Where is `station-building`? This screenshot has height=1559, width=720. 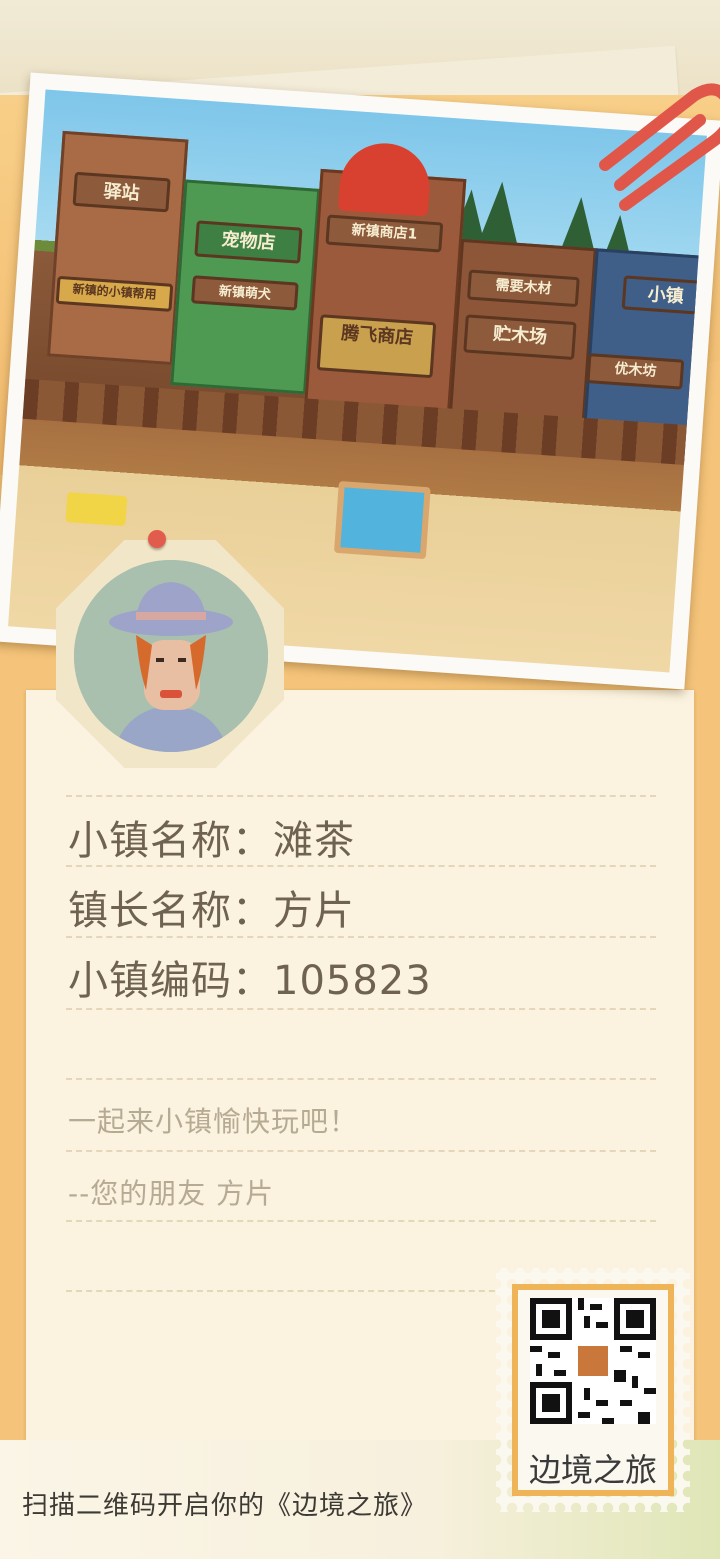 station-building is located at coordinates (117, 248).